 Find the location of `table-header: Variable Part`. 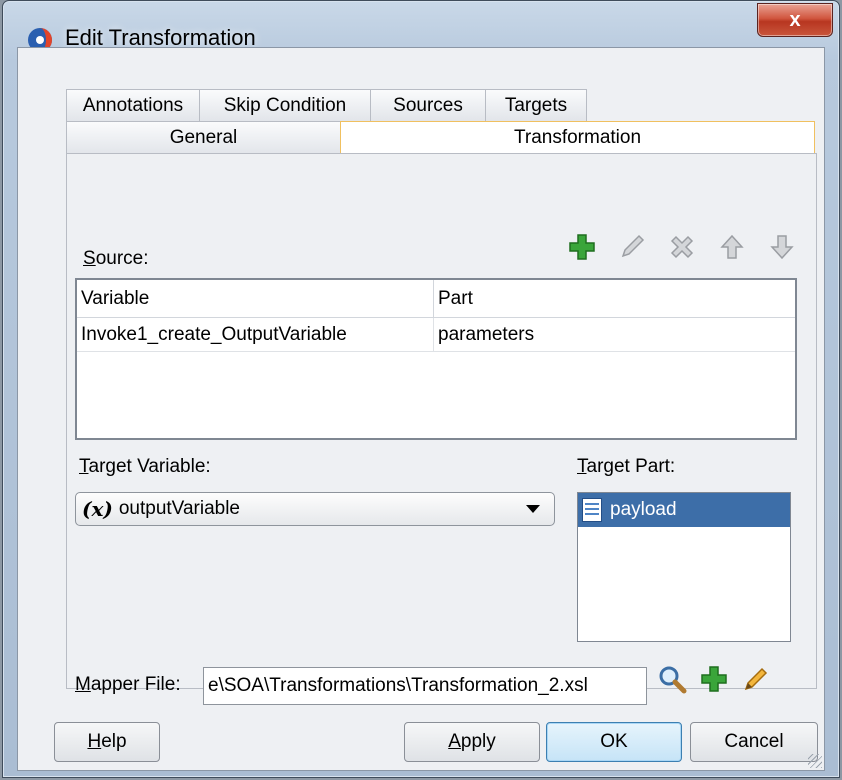

table-header: Variable Part is located at coordinates (436, 299).